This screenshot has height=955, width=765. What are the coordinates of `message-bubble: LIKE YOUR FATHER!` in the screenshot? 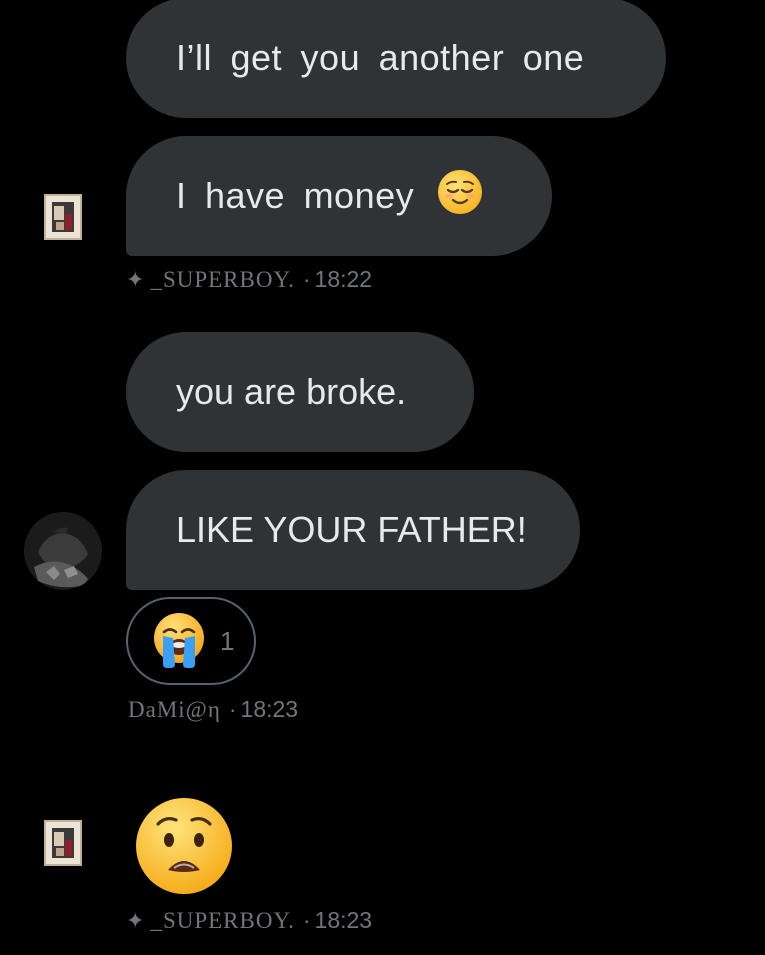 It's located at (353, 530).